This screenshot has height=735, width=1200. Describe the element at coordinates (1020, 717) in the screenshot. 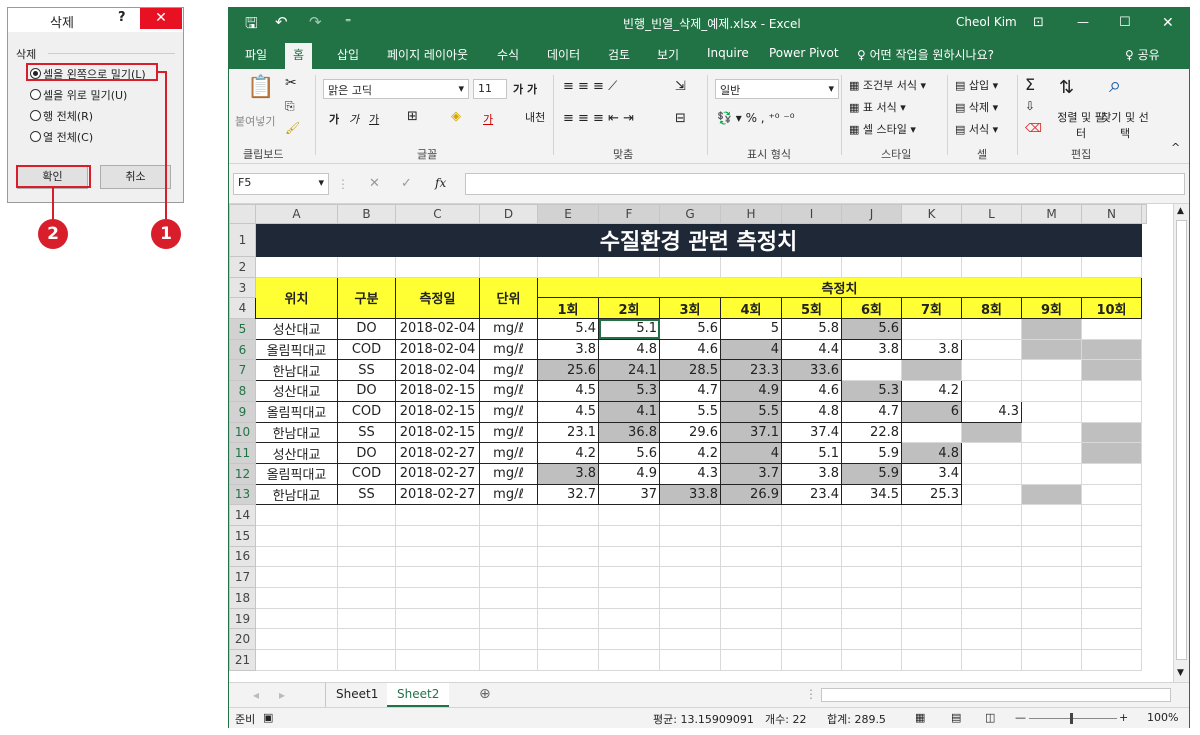

I see `zoom-out-icon: —` at that location.